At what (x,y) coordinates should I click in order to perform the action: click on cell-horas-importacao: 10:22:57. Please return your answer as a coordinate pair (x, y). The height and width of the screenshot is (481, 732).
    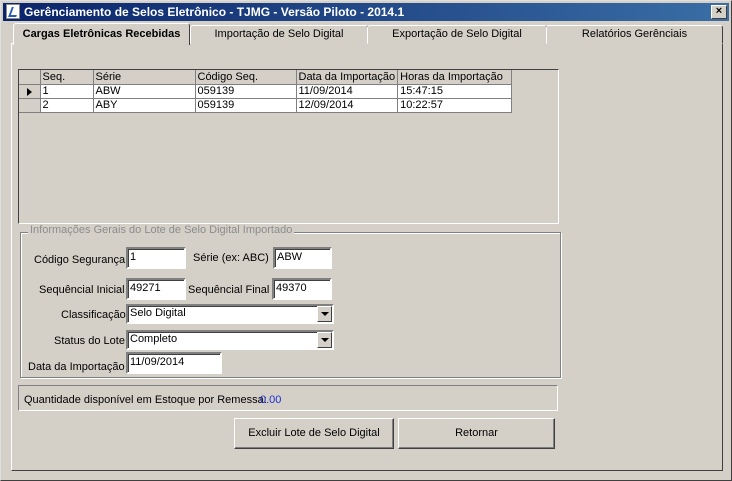
    Looking at the image, I should click on (455, 105).